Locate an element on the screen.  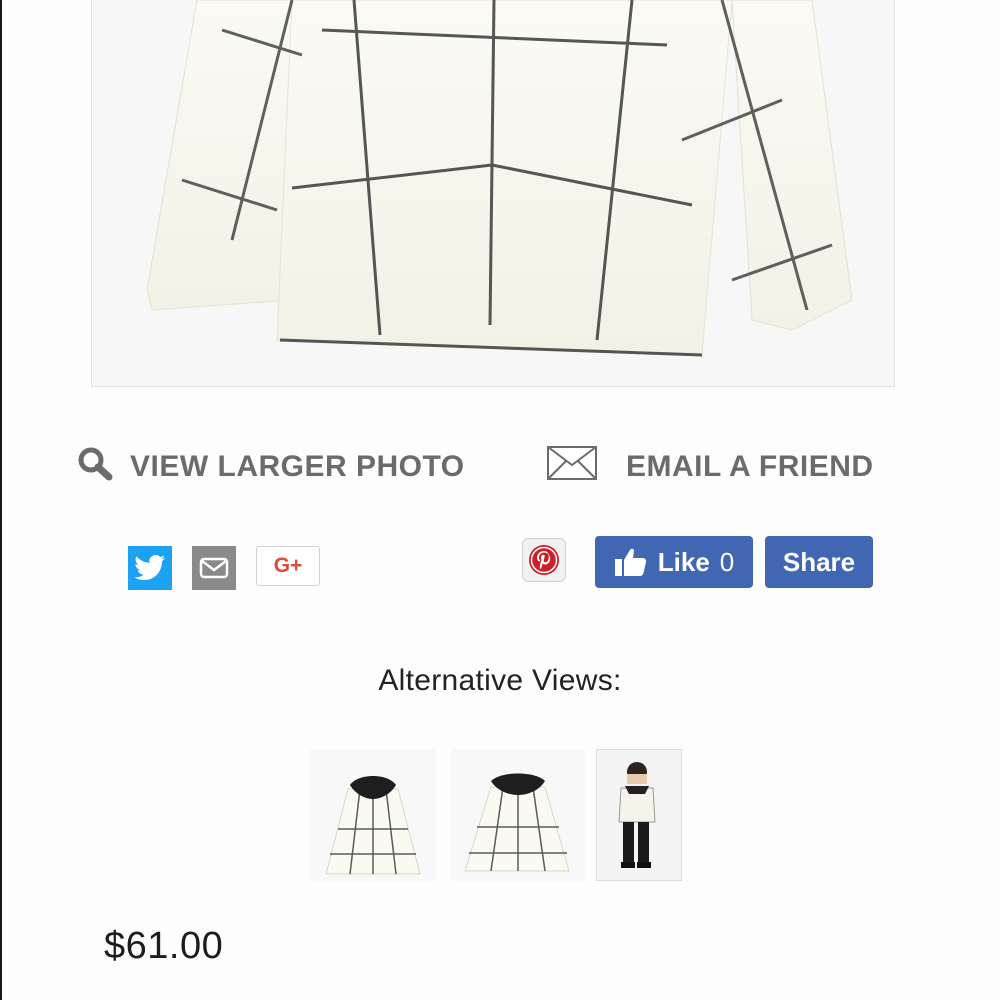
twitter-share-button is located at coordinates (150, 568).